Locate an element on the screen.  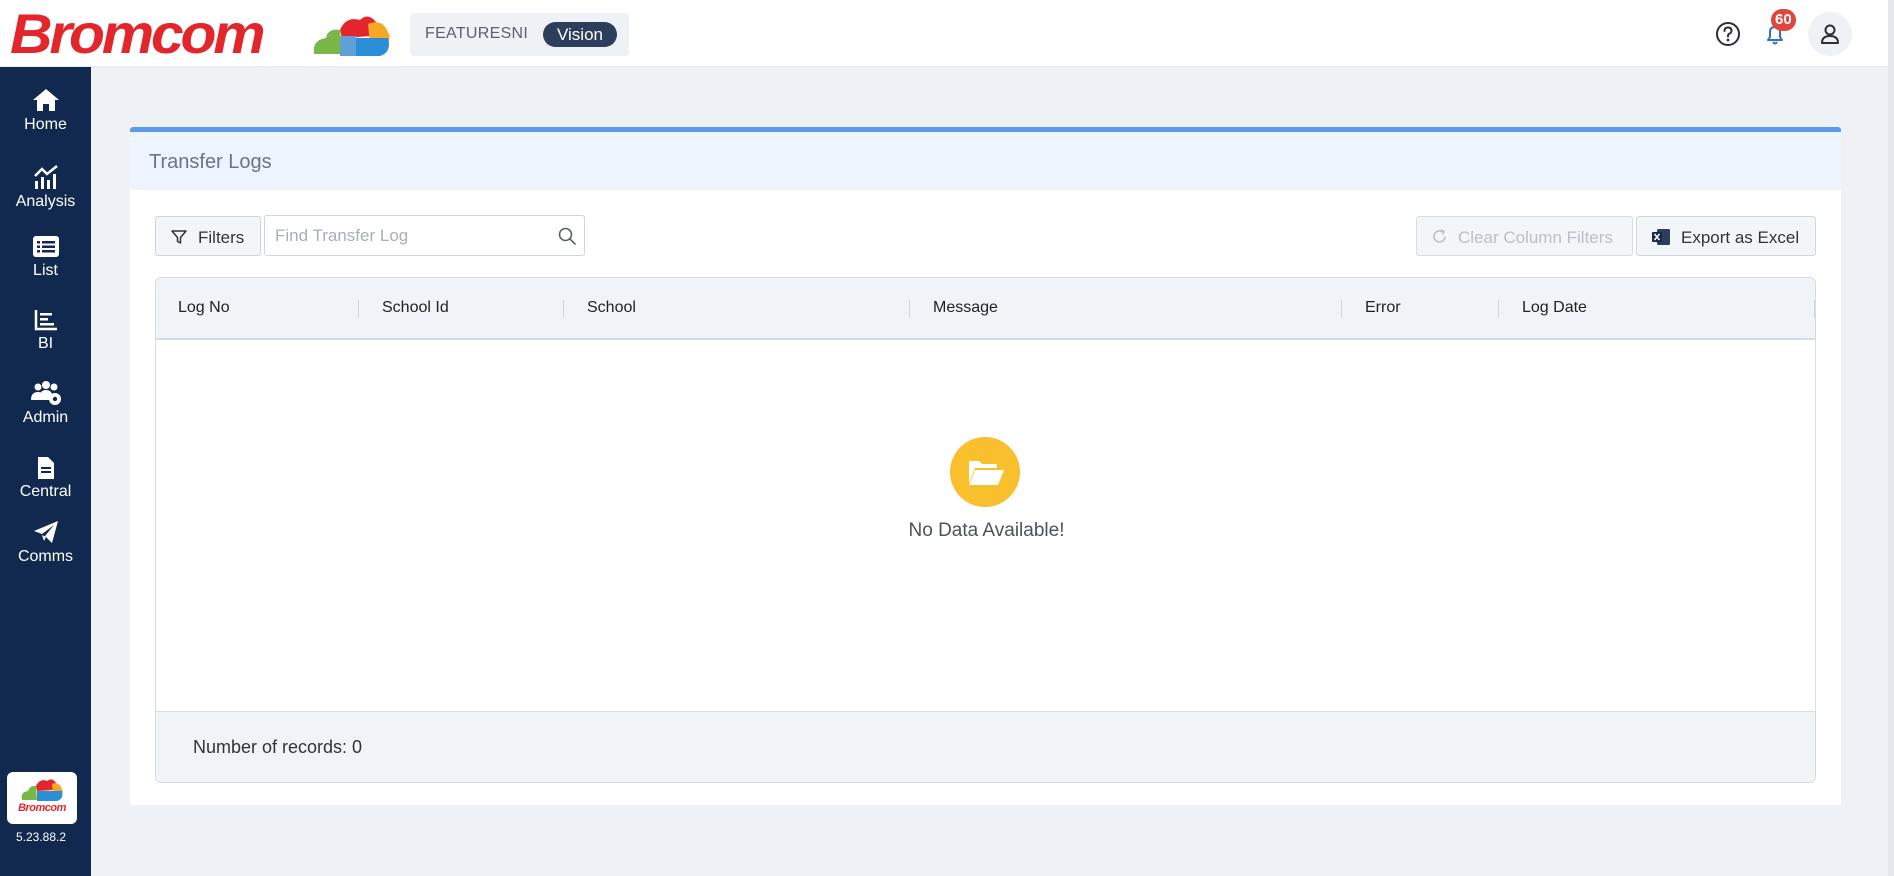
user-icon is located at coordinates (1830, 34).